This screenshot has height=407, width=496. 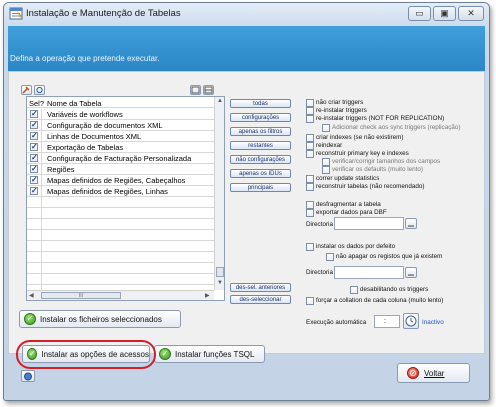 I want to click on col-sel-header: Sel?, so click(x=37, y=103).